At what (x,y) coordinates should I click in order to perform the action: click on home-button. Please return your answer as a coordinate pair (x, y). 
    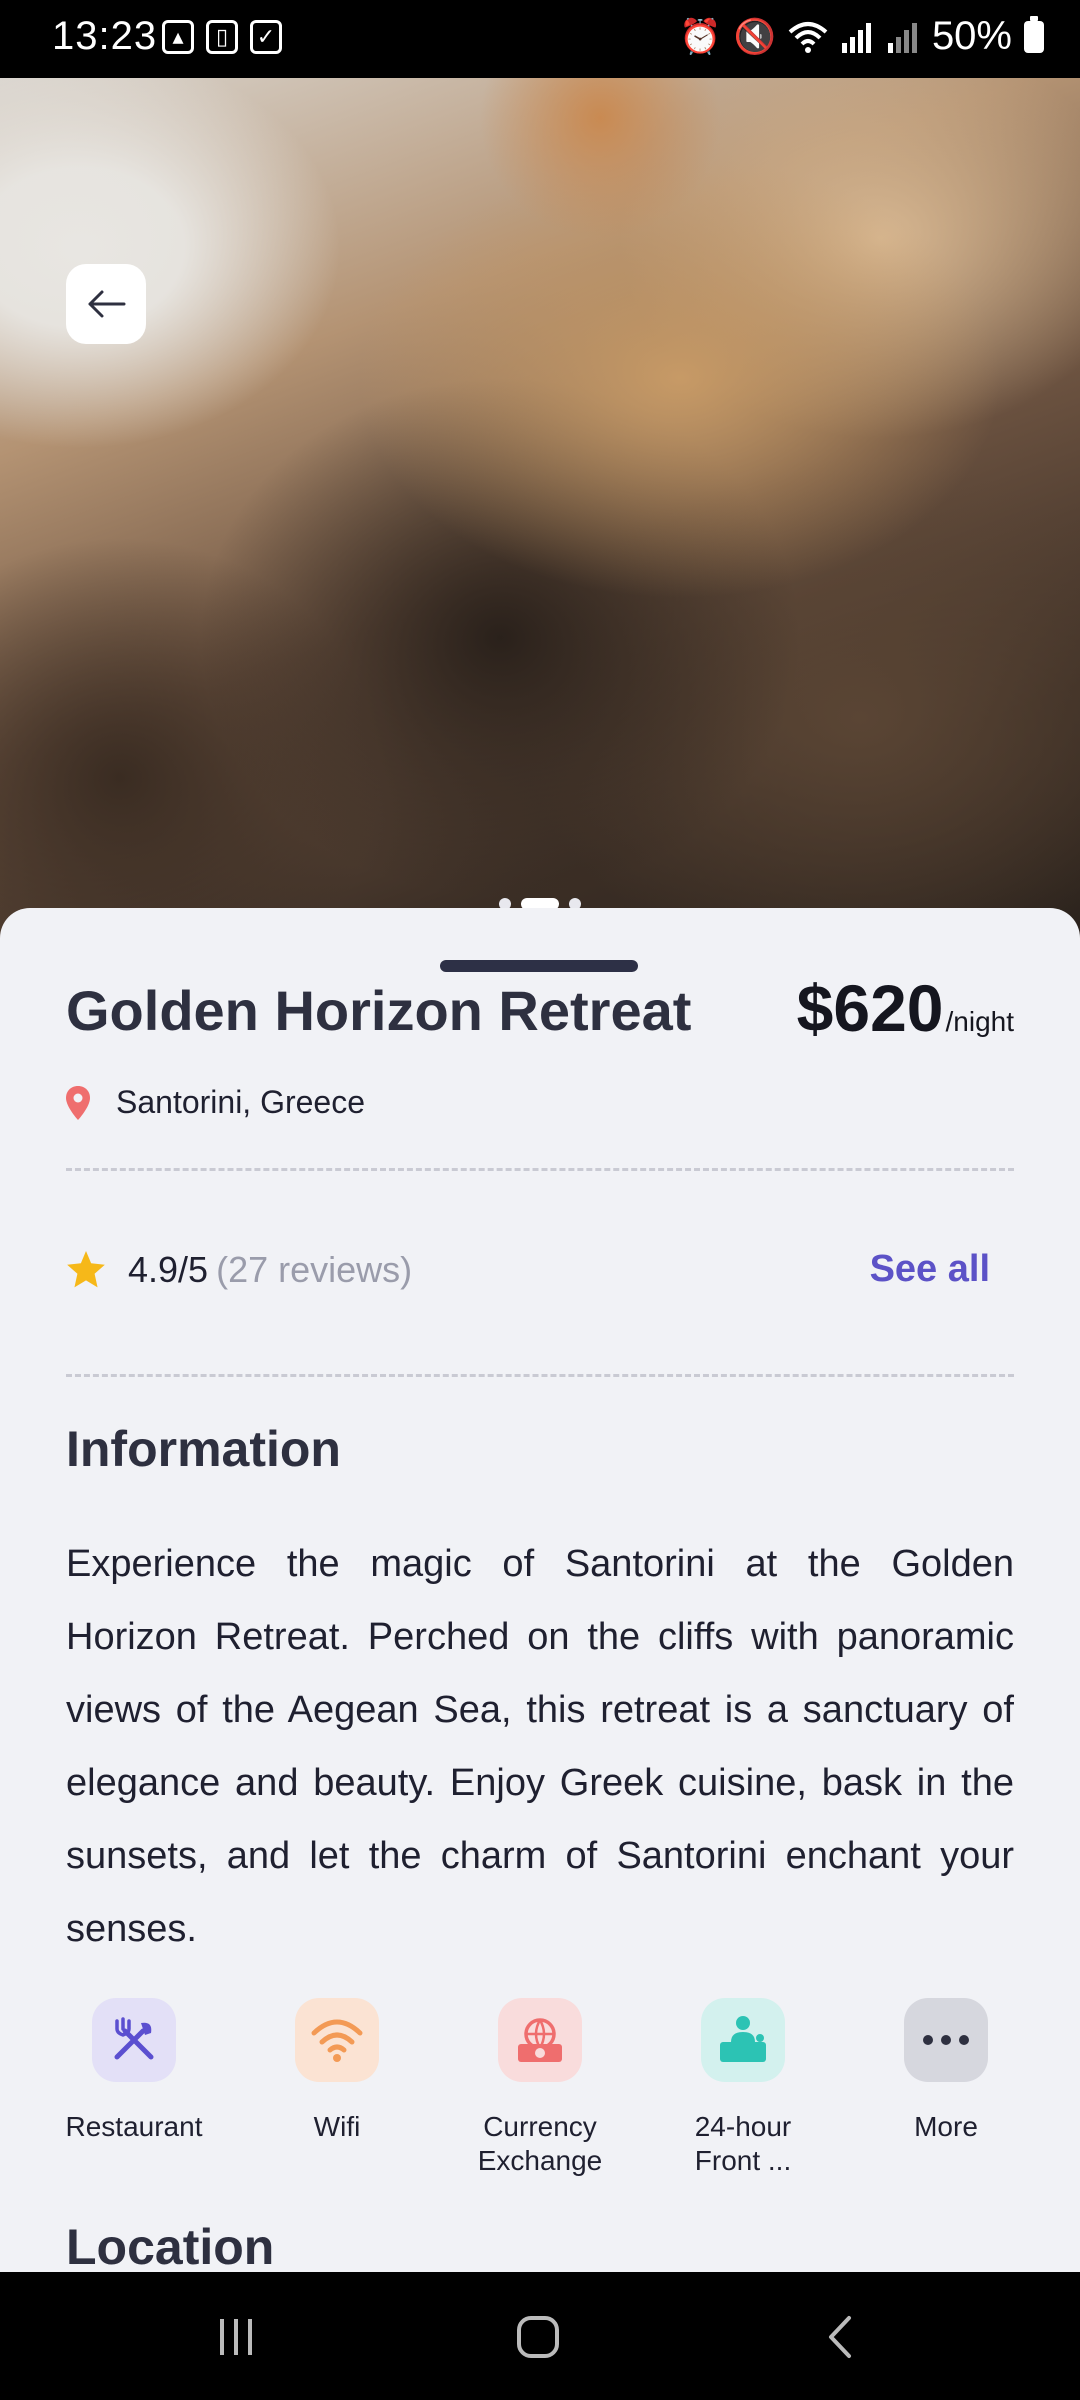
    Looking at the image, I should click on (538, 2337).